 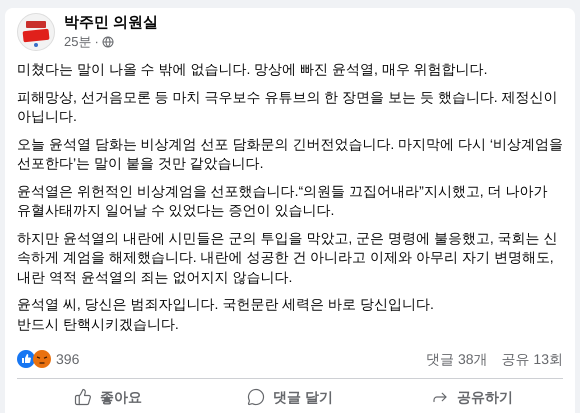 I want to click on post-text: 윤석열 씨, 당신은 범죄자입니다. 국헌문란 세력은 바로 당신입니다., so click(x=226, y=304).